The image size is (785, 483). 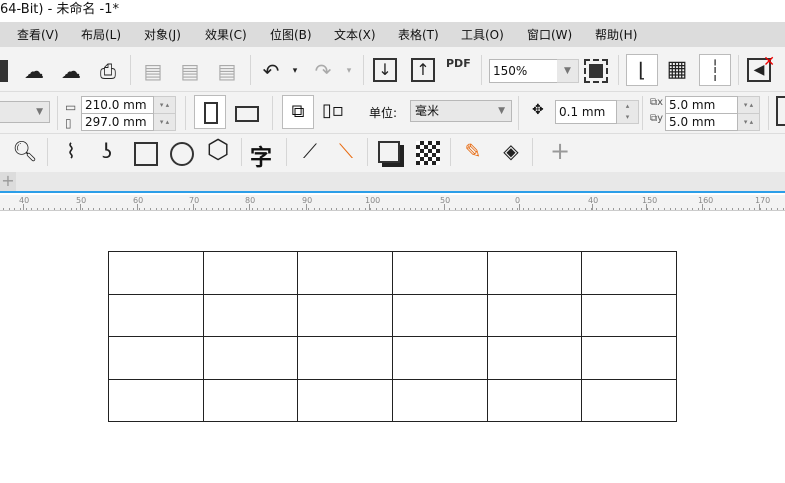 What do you see at coordinates (295, 71) in the screenshot?
I see `undo-dropdown-icon: ▾` at bounding box center [295, 71].